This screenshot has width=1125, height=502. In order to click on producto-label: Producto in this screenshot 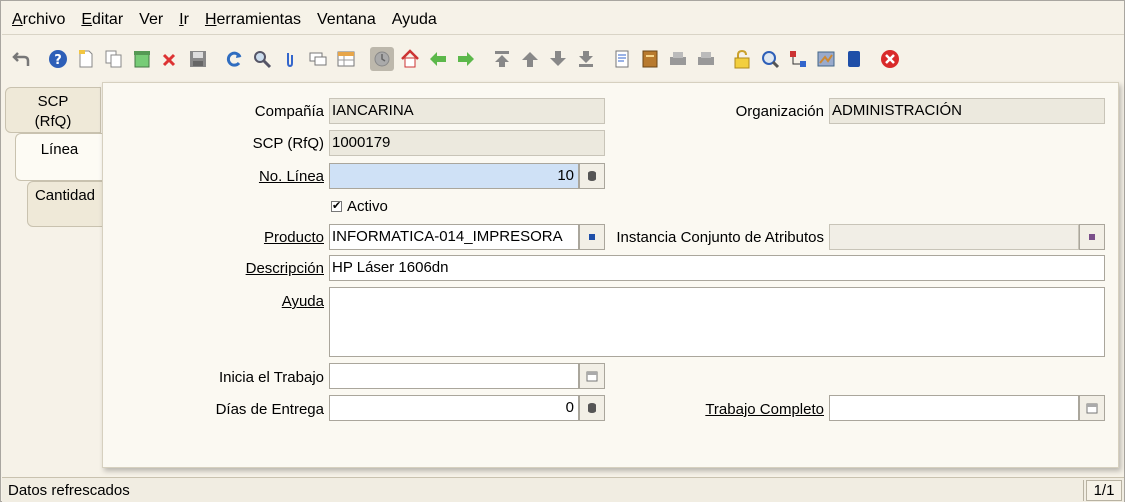, I will do `click(293, 237)`.